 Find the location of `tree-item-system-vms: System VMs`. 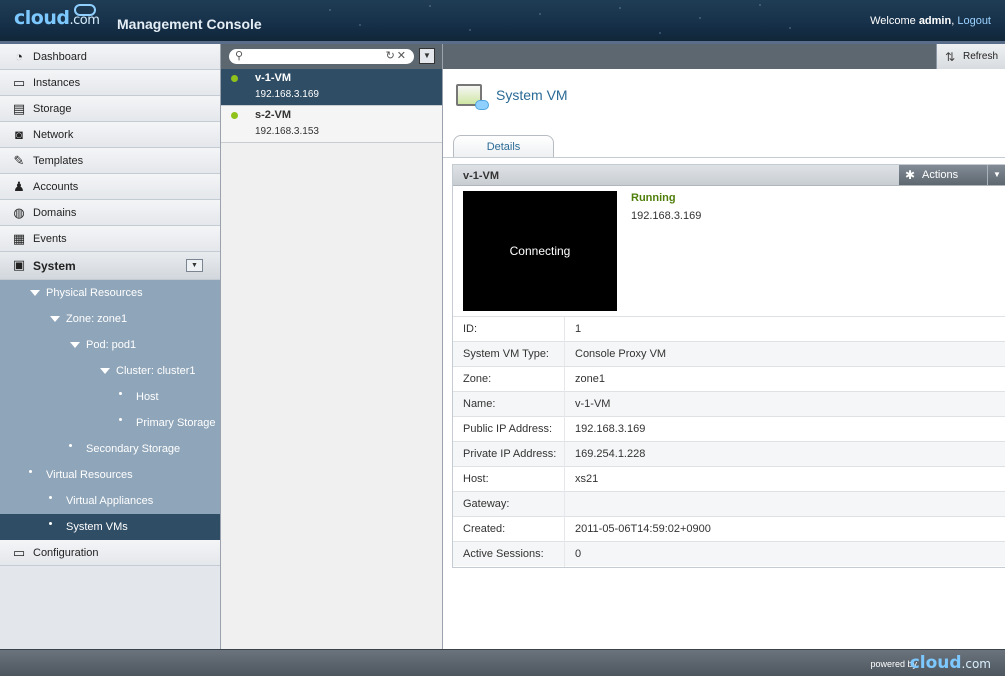

tree-item-system-vms: System VMs is located at coordinates (110, 527).